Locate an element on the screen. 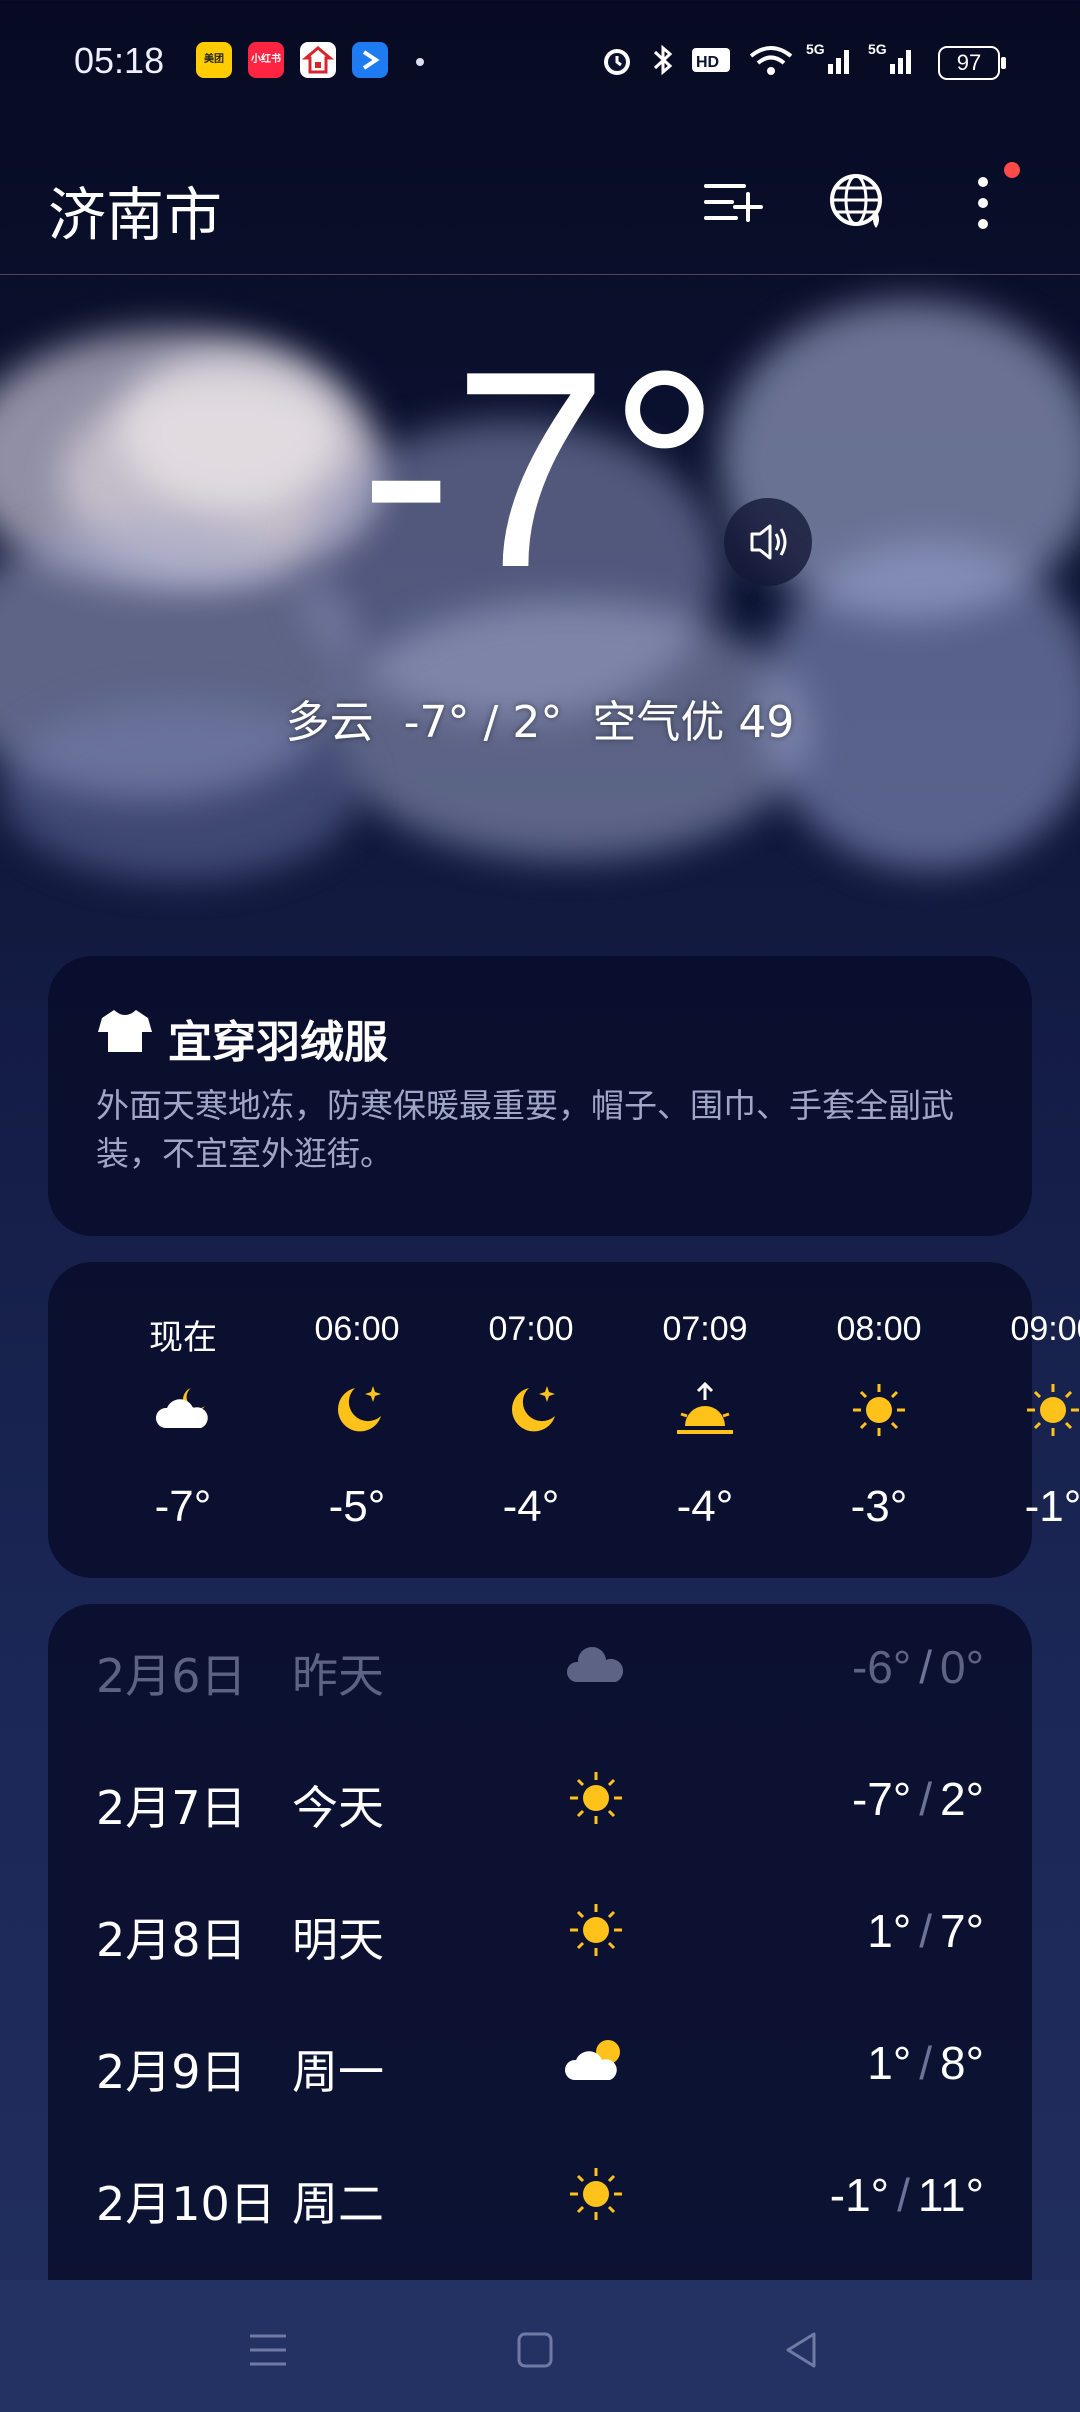  day-date: 2月6日 is located at coordinates (171, 1676).